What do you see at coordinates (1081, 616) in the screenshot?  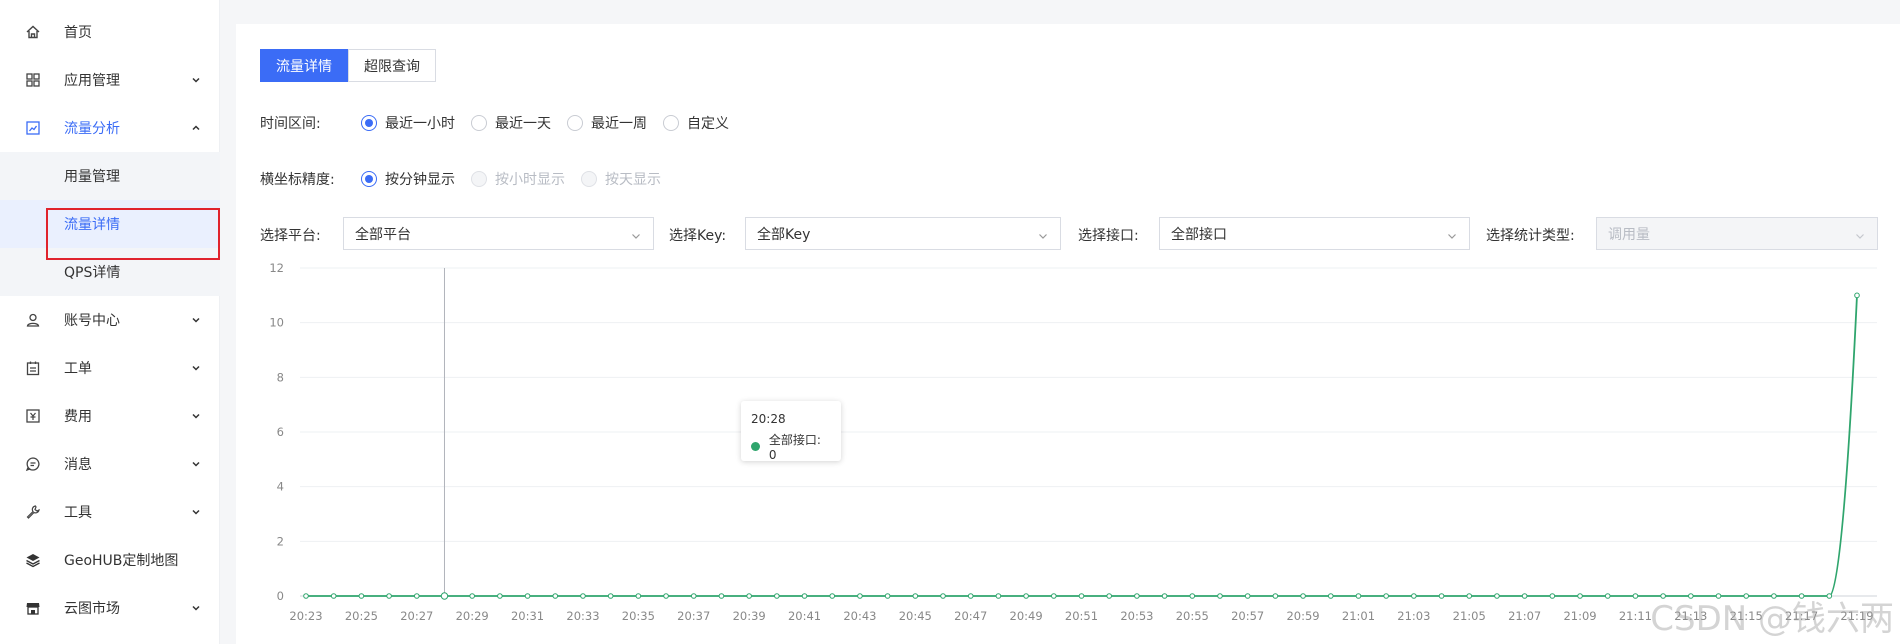 I see `x-tick-label: 20:51` at bounding box center [1081, 616].